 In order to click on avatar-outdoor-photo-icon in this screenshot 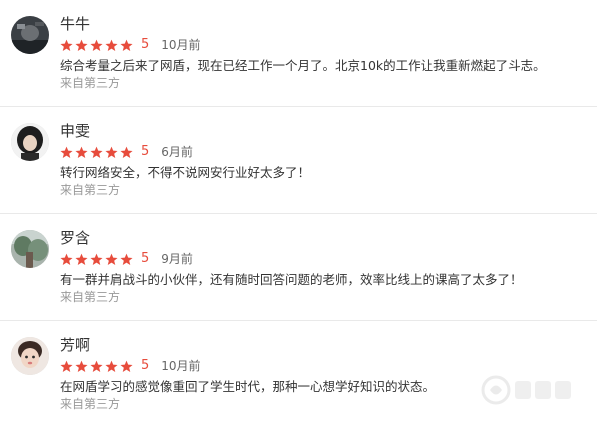, I will do `click(30, 249)`.